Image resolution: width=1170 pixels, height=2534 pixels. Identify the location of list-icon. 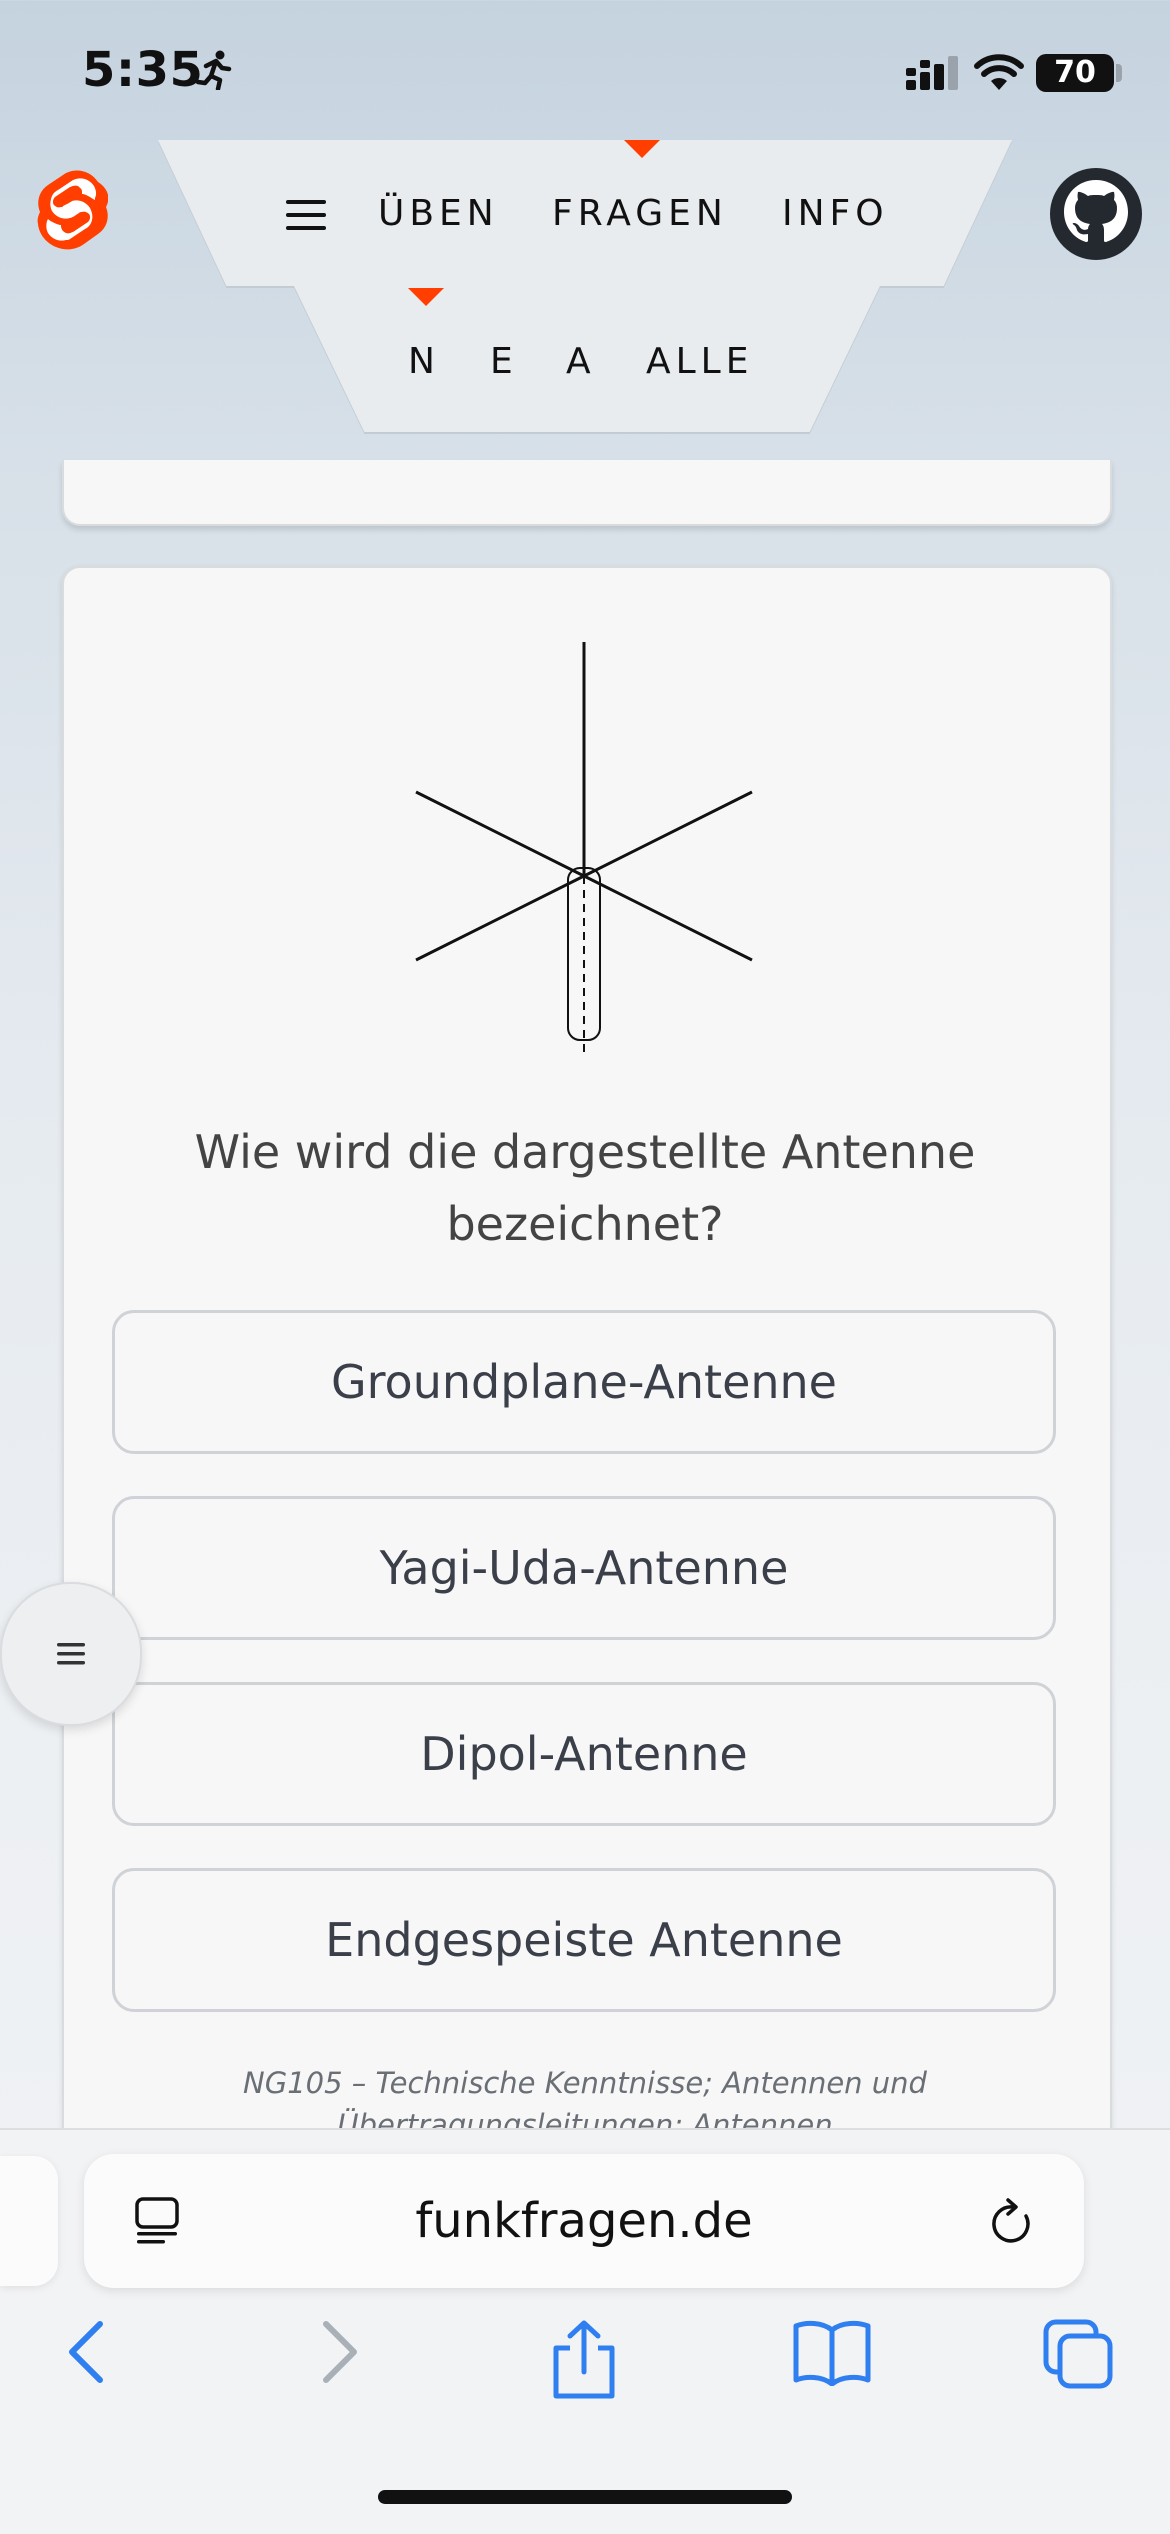
(71, 1654).